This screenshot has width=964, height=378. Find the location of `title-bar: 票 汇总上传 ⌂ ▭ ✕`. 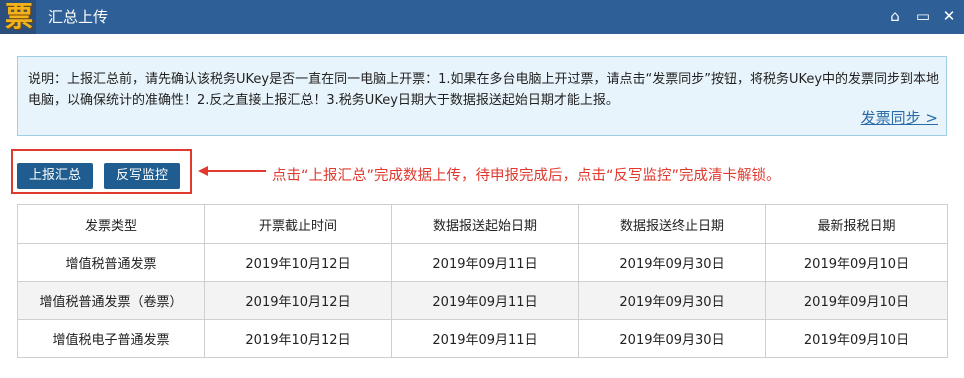

title-bar: 票 汇总上传 ⌂ ▭ ✕ is located at coordinates (482, 17).